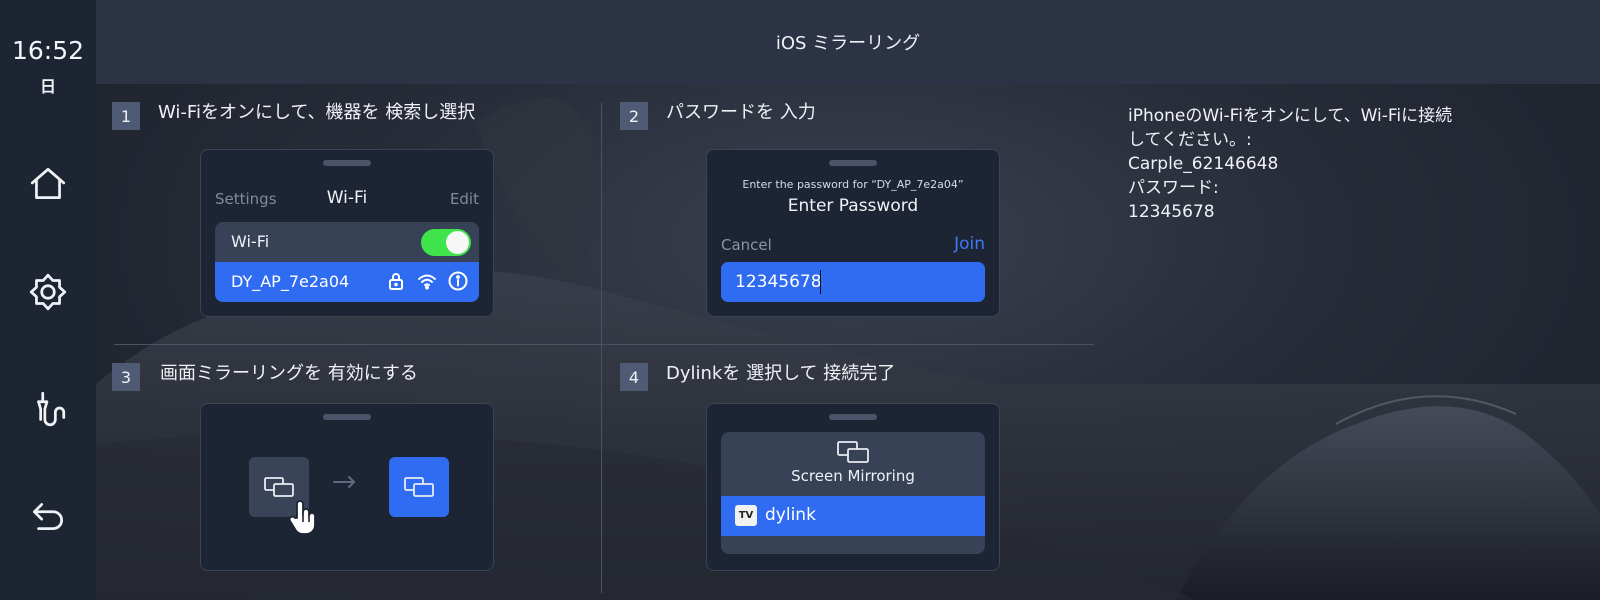 This screenshot has height=600, width=1600. What do you see at coordinates (289, 373) in the screenshot?
I see `step-3-title: 画面ミラーリングを 有効にする` at bounding box center [289, 373].